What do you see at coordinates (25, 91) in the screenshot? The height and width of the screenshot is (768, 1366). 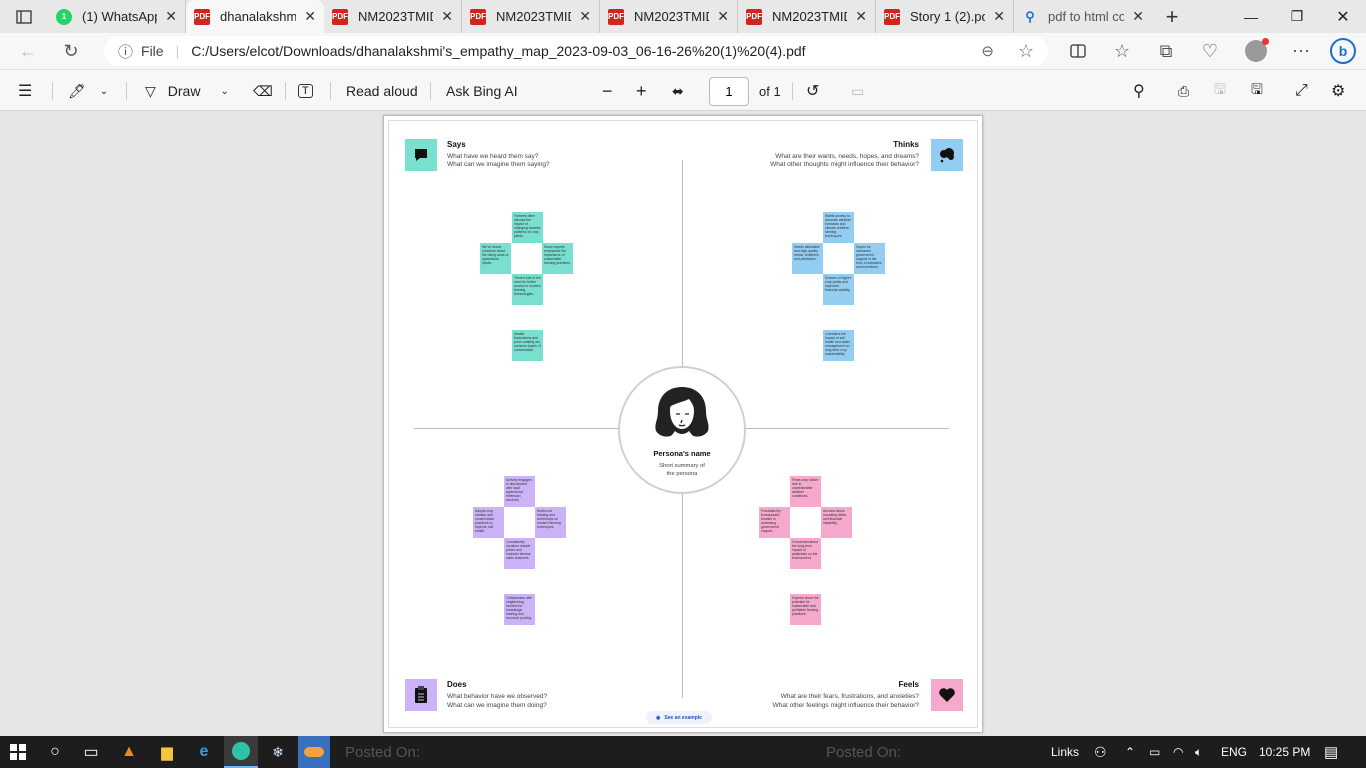 I see `contents-icon: ☰` at bounding box center [25, 91].